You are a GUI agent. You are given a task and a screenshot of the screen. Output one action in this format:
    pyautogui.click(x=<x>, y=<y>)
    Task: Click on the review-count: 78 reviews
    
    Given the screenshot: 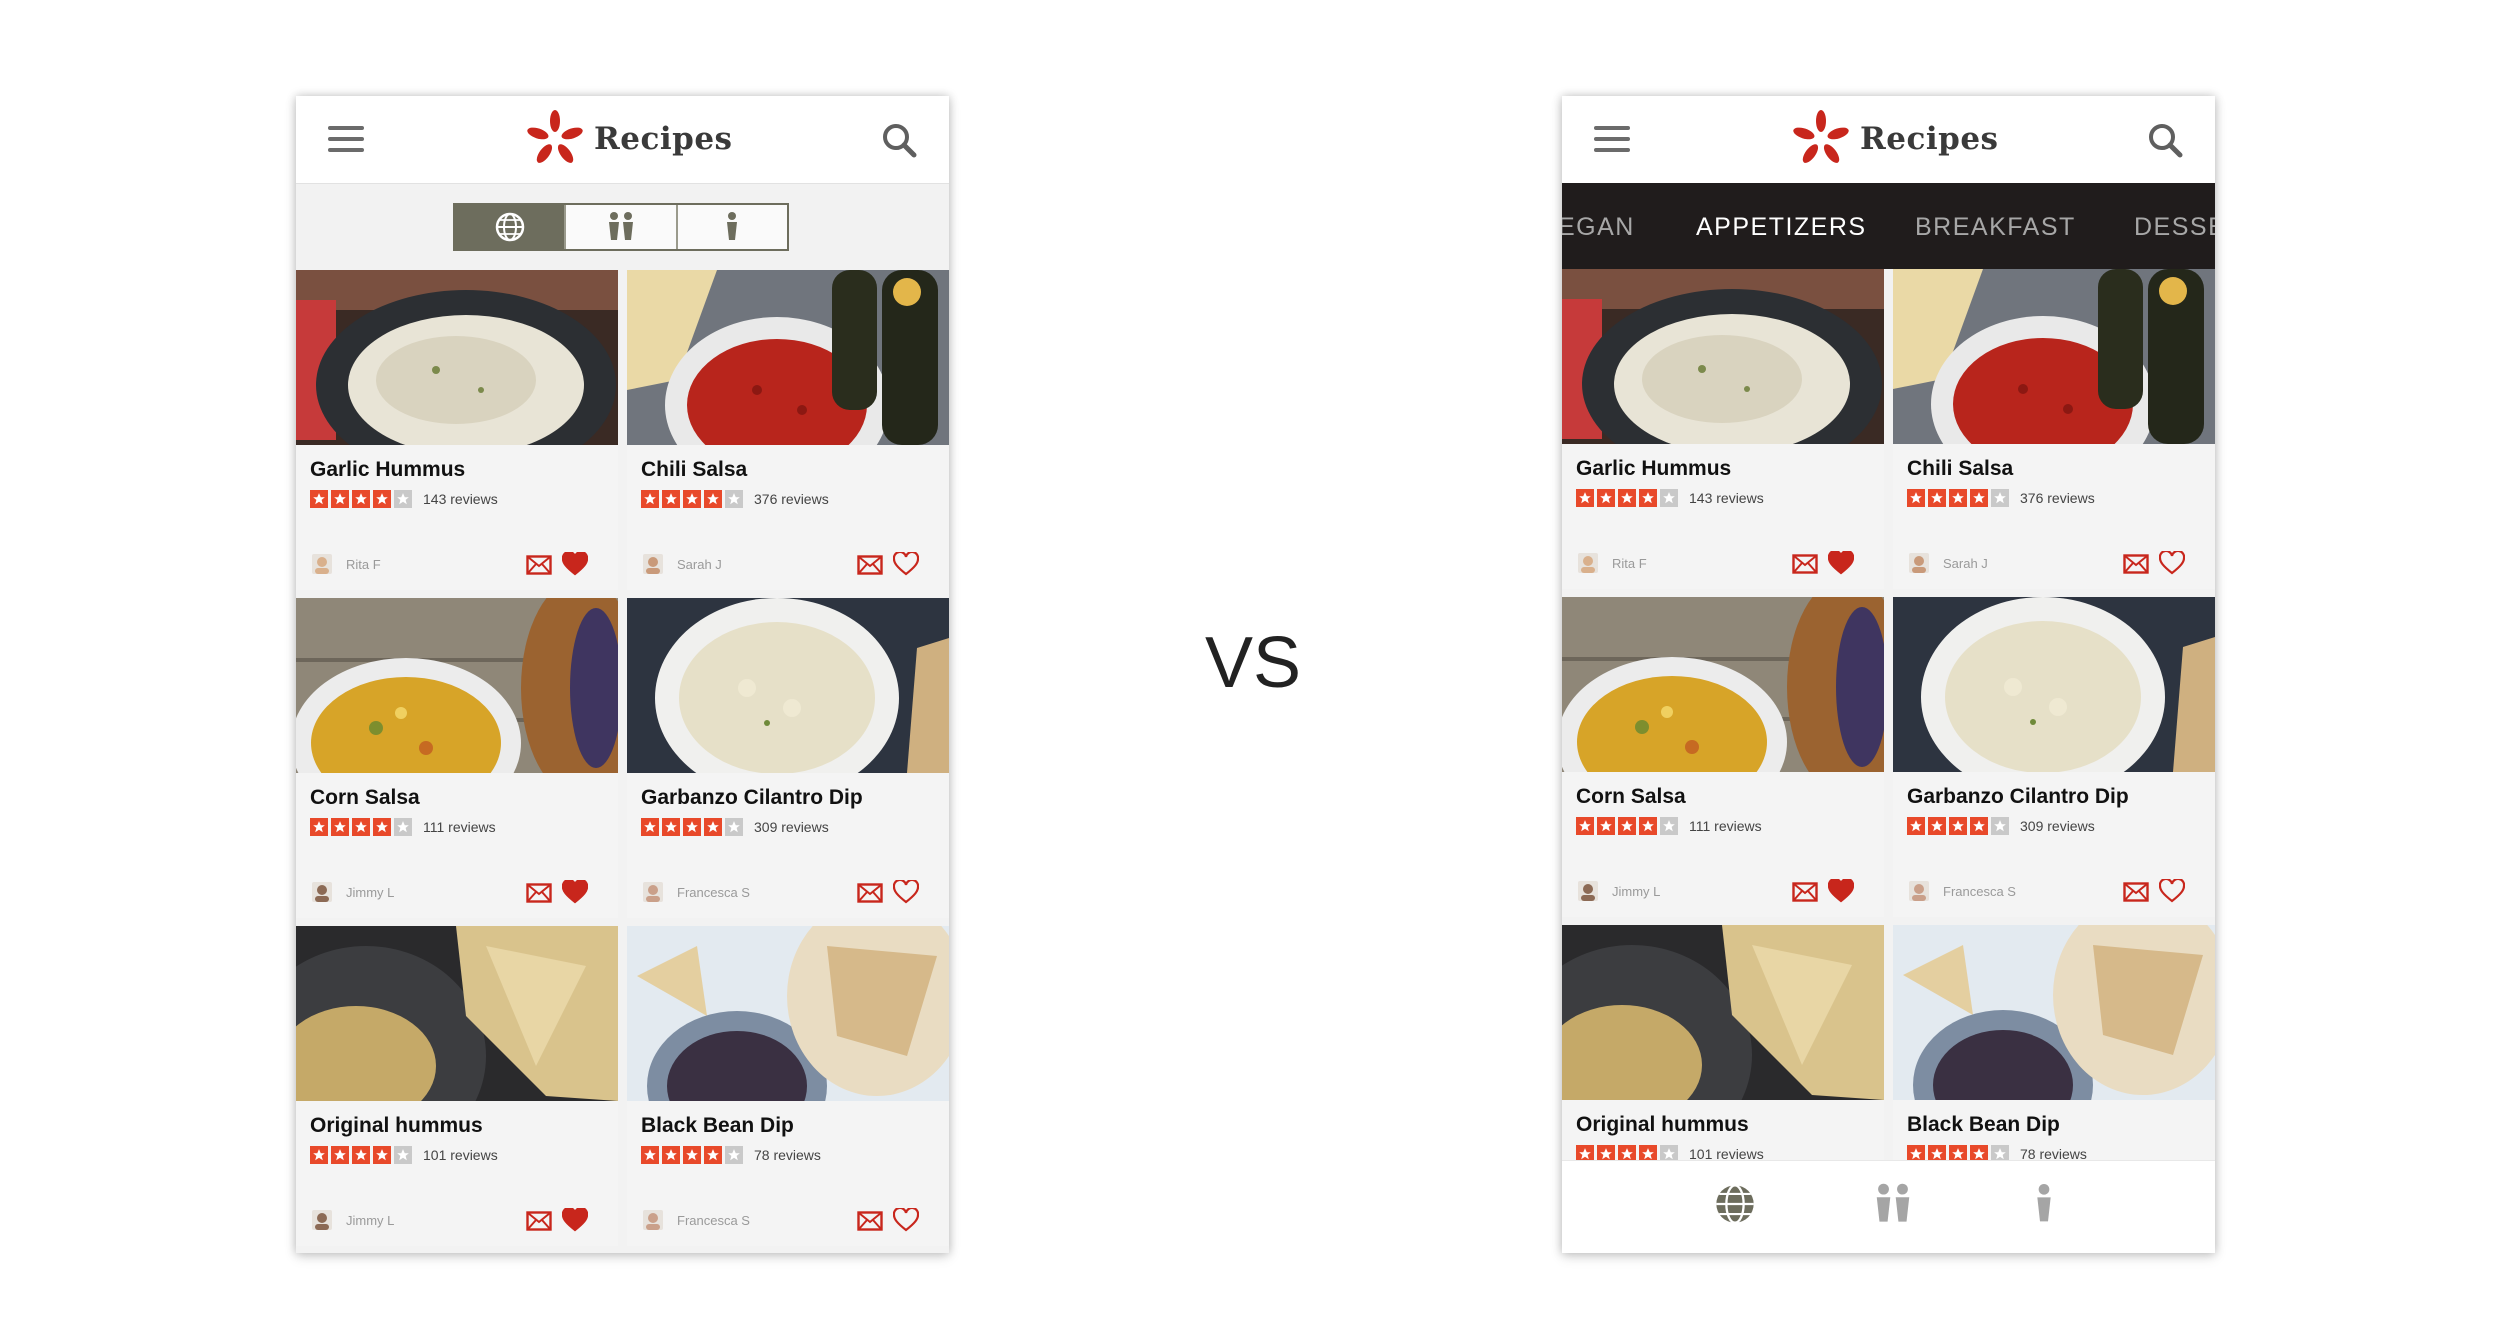 What is the action you would take?
    pyautogui.click(x=787, y=1155)
    